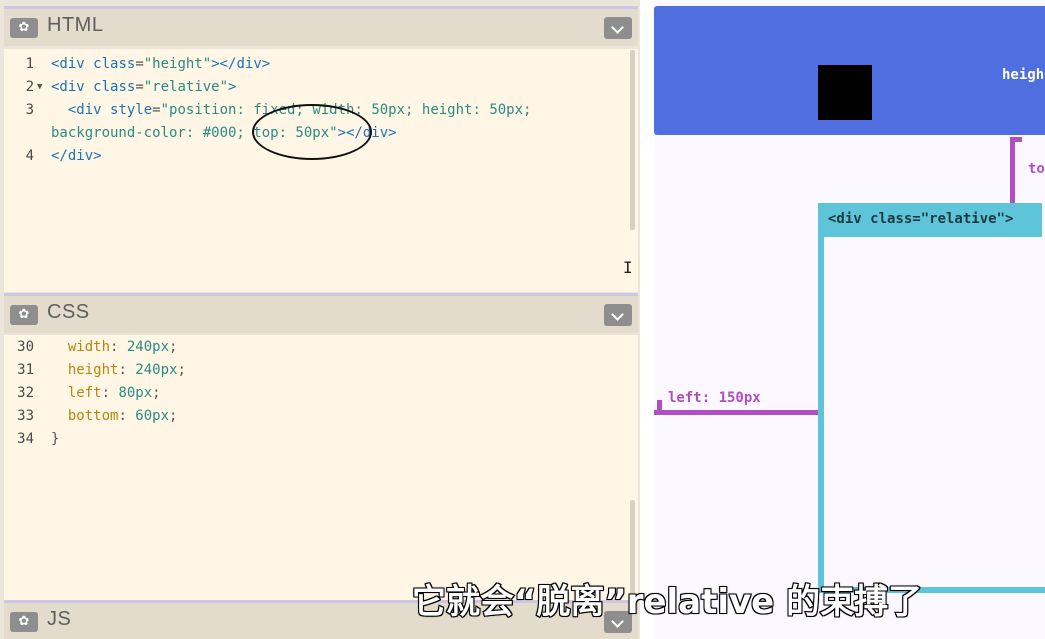 The width and height of the screenshot is (1045, 639). What do you see at coordinates (931, 398) in the screenshot?
I see `relative-div` at bounding box center [931, 398].